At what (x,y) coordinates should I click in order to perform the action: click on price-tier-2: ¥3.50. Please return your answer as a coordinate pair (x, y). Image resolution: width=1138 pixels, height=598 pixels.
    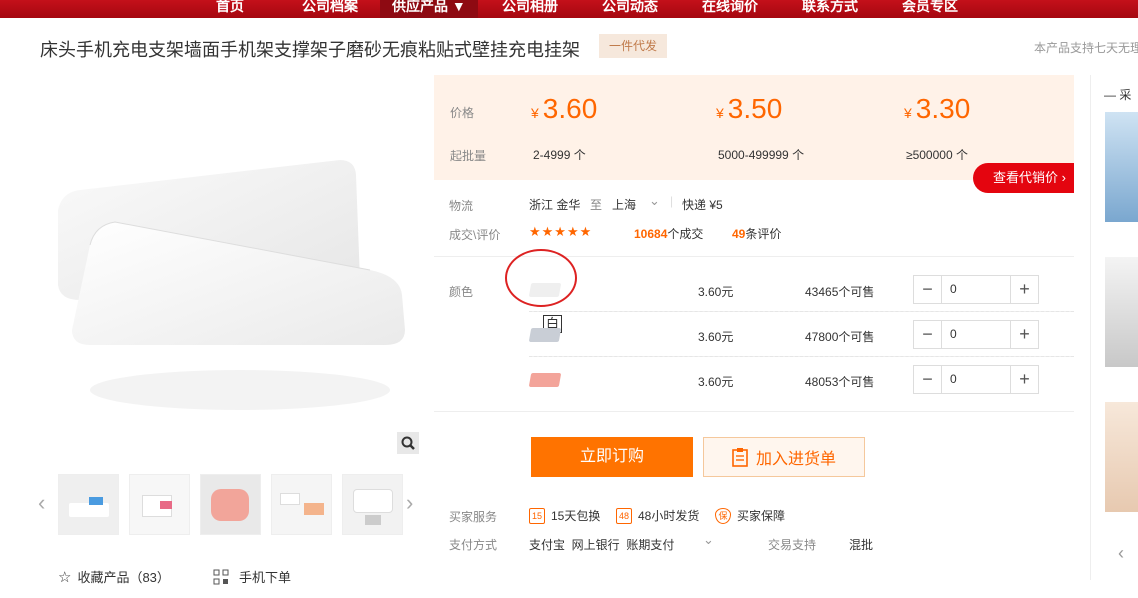
    Looking at the image, I should click on (749, 109).